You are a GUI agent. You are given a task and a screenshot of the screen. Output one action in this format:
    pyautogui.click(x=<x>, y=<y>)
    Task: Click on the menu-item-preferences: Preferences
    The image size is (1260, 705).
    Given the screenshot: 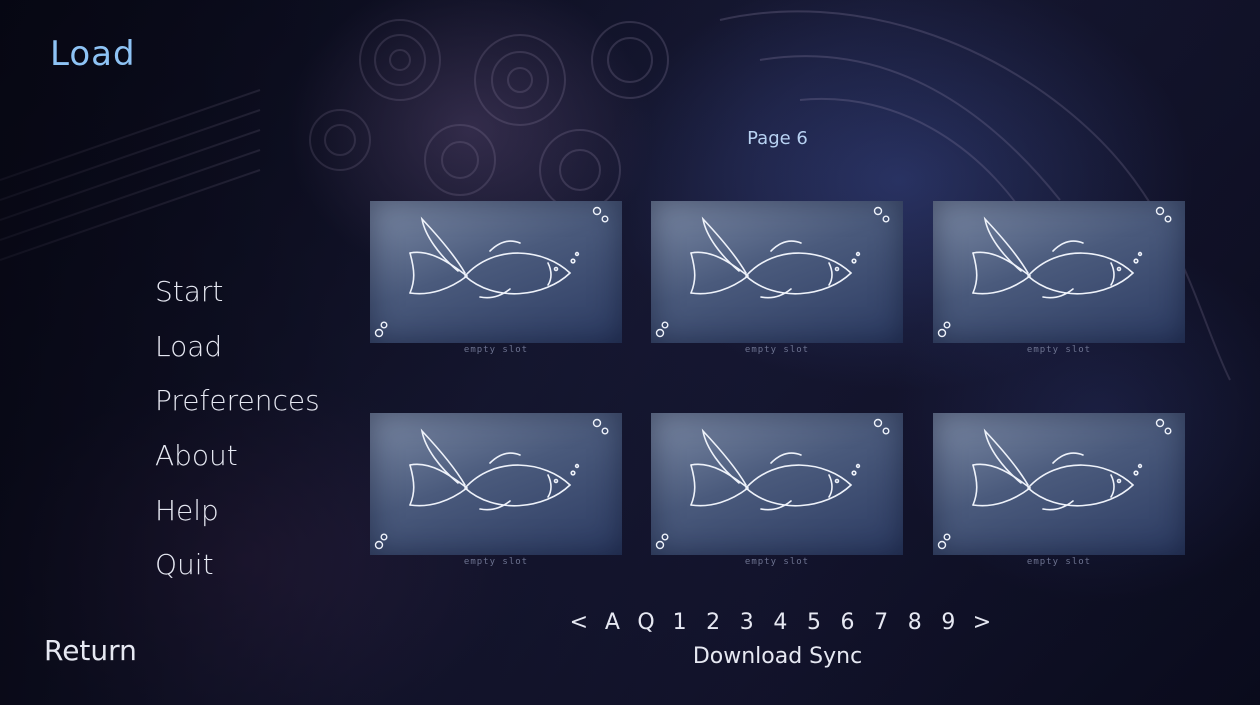 What is the action you would take?
    pyautogui.click(x=237, y=408)
    